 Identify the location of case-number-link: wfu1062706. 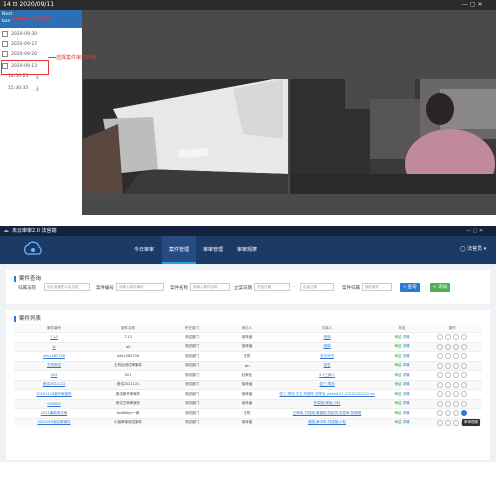
(54, 356).